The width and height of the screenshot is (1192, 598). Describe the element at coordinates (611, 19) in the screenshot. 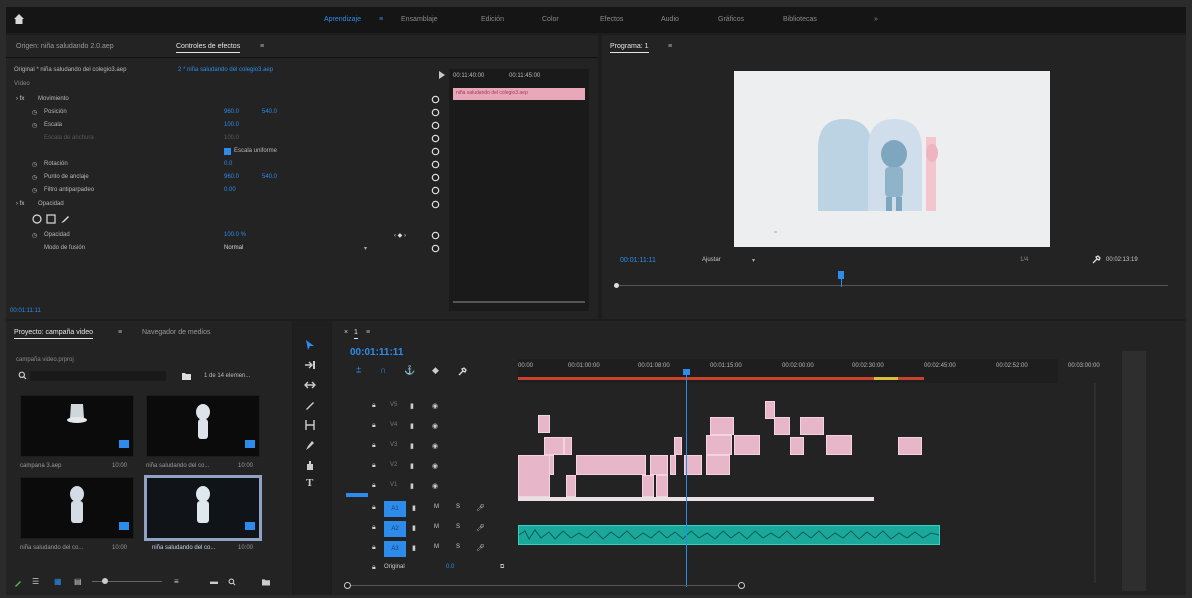

I see `workspace-tab-efectos: Efectos` at that location.